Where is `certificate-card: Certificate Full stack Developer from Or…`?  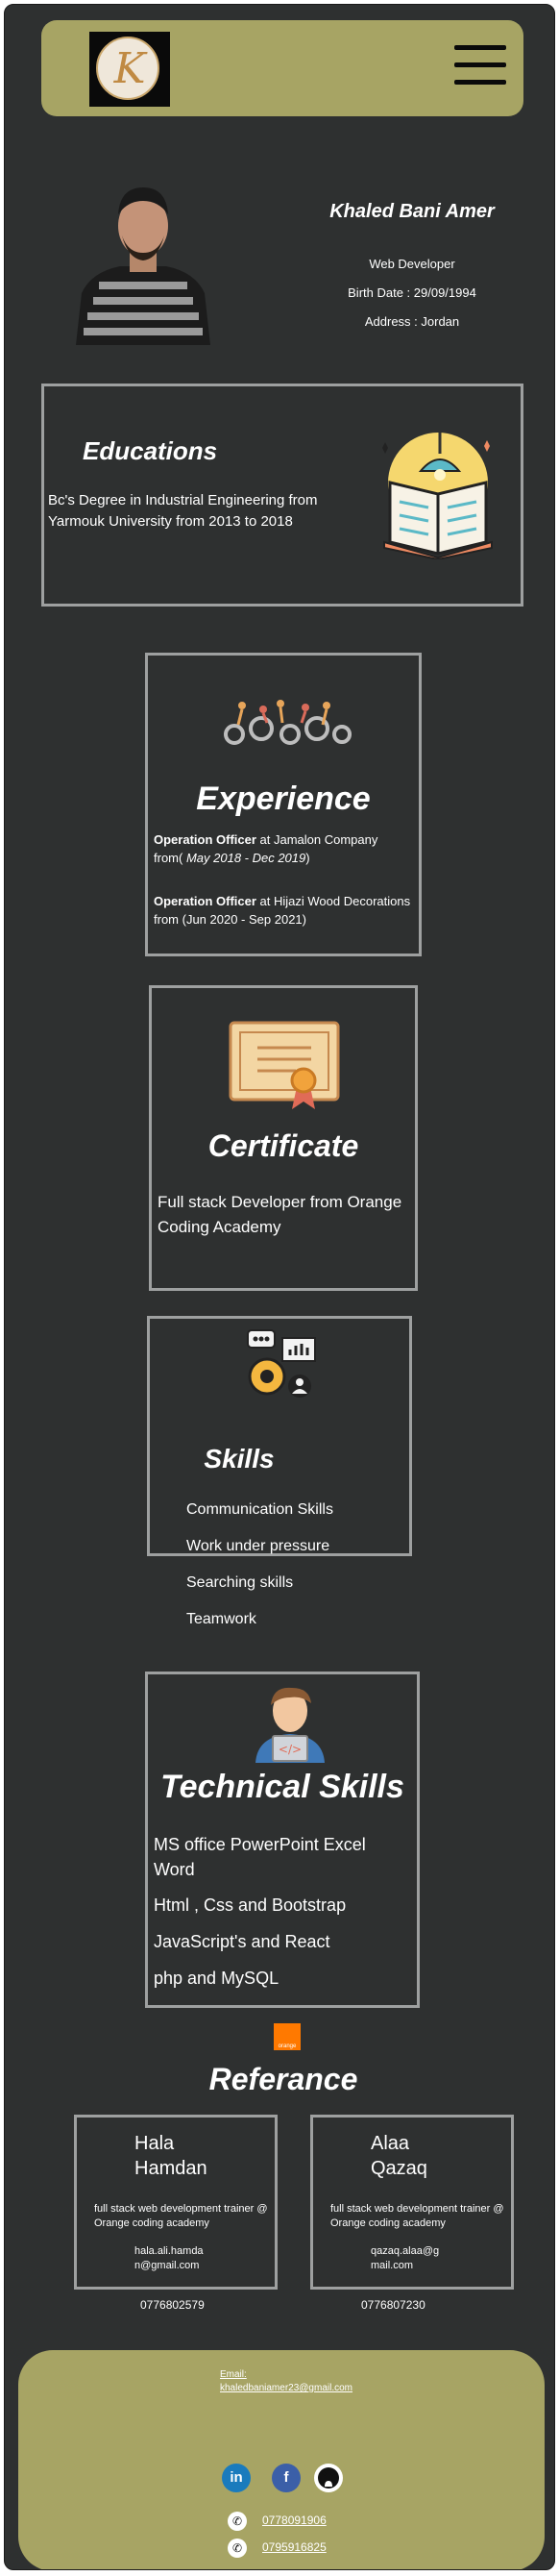
certificate-card: Certificate Full stack Developer from Or… is located at coordinates (283, 1138).